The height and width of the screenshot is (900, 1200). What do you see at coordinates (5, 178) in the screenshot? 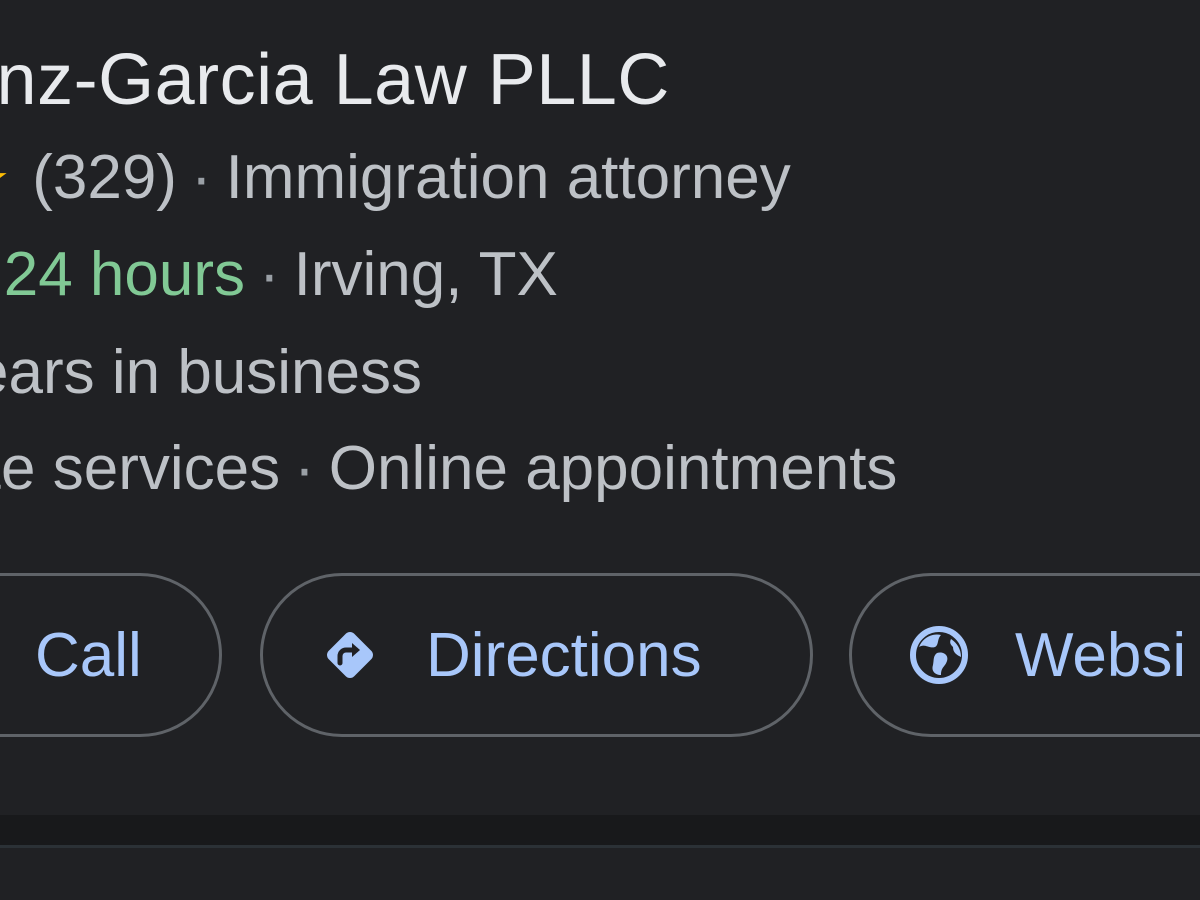
I see `star-icon: ★` at bounding box center [5, 178].